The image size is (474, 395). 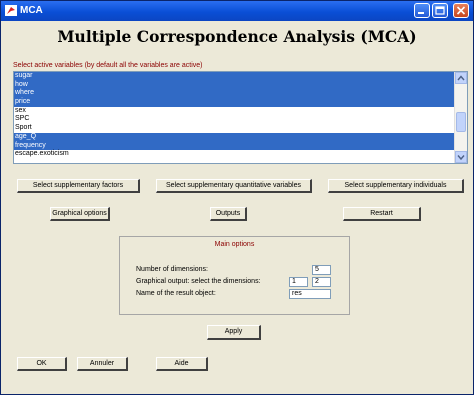 I want to click on dimensions-field: 5, so click(x=321, y=270).